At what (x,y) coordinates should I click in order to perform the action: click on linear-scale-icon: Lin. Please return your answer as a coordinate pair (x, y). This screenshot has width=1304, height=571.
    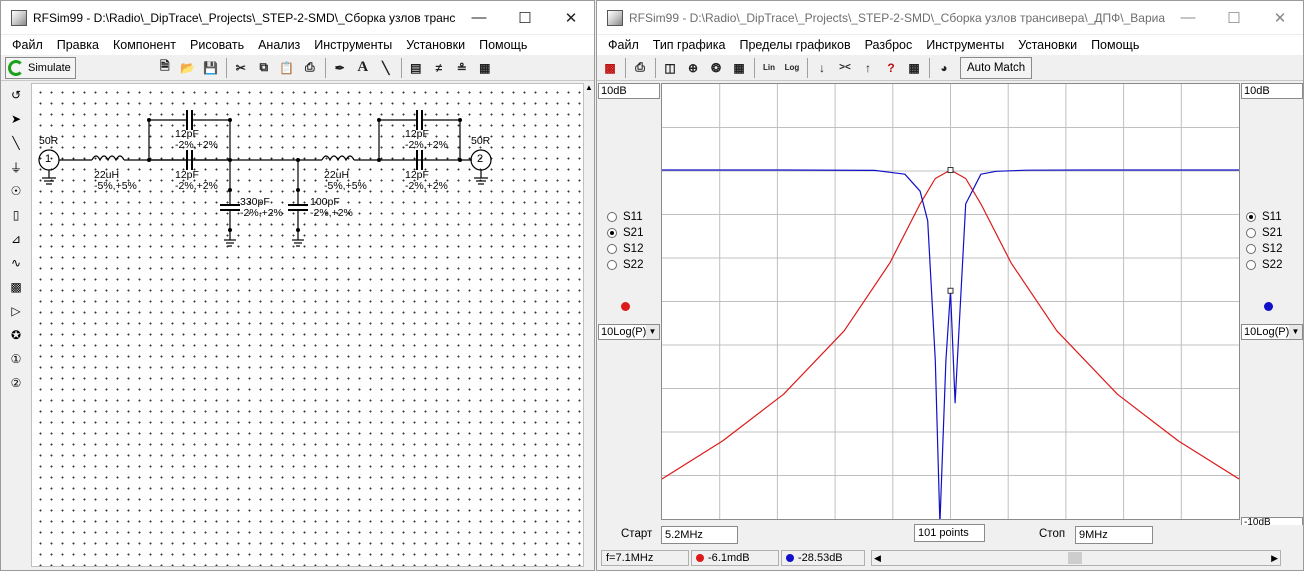
    Looking at the image, I should click on (769, 68).